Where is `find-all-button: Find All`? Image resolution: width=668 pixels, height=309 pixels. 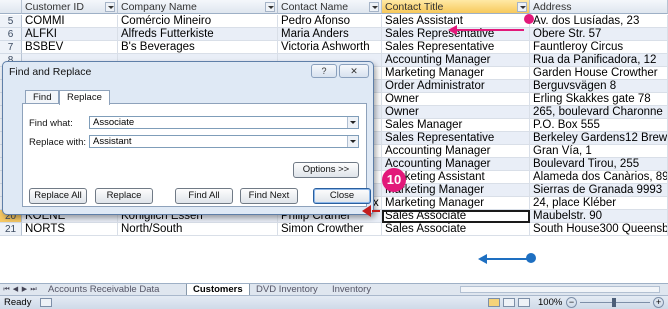 find-all-button: Find All is located at coordinates (204, 196).